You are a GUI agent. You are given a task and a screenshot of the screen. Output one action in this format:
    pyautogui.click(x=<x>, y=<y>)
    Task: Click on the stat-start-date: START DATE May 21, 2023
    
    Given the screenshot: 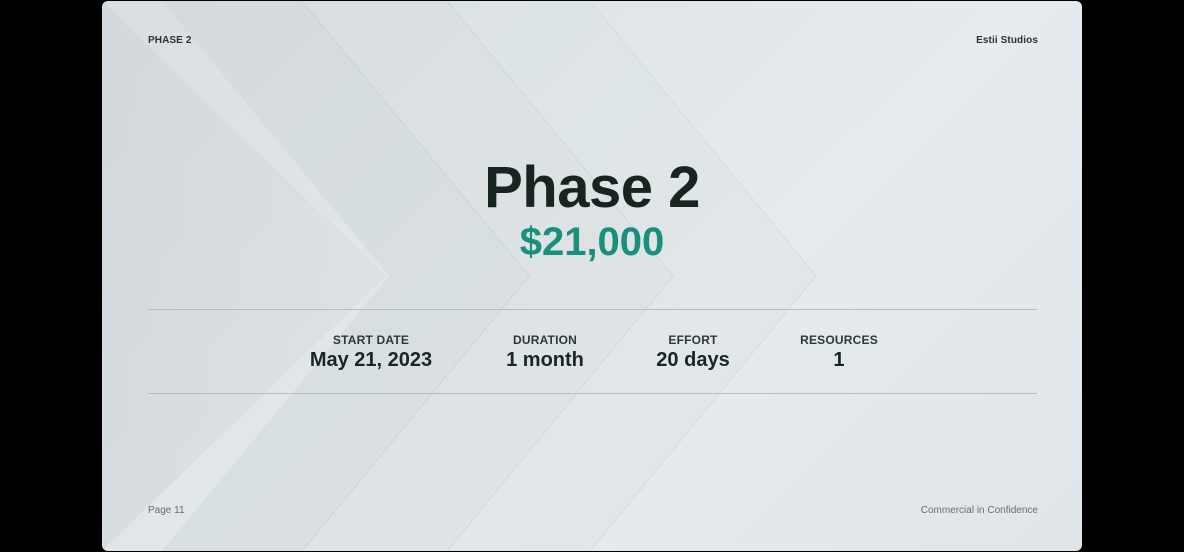 What is the action you would take?
    pyautogui.click(x=371, y=353)
    